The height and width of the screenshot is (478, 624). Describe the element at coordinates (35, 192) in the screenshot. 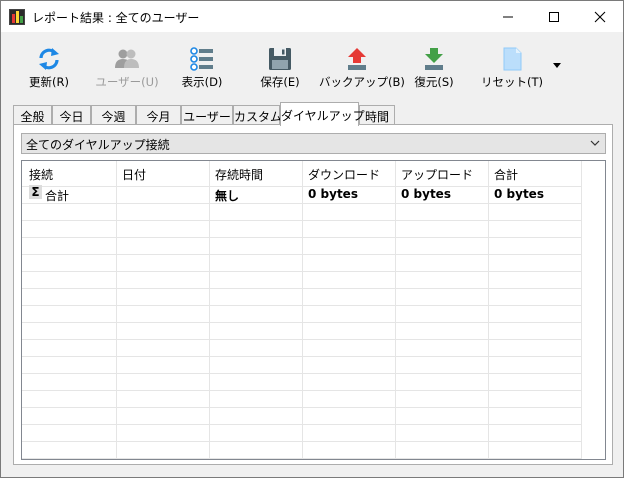

I see `sigma-icon: Σ` at that location.